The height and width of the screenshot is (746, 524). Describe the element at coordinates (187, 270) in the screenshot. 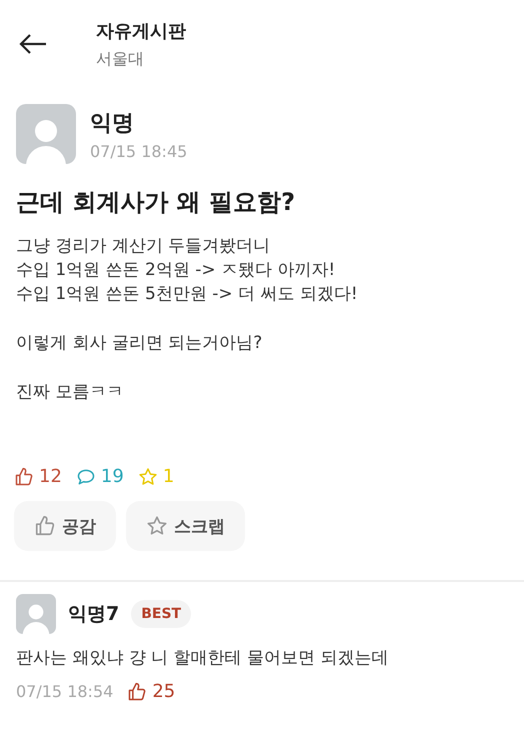

I see `post-paragraph: 그냥 경리가 계산기 두들겨봤더니 수입 1억원 쓴돈 2억원 -> ㅈ됐다 아끼자! 수입 1억원 쓴돈 5천만원 -> 더 써도 되겠다!` at that location.